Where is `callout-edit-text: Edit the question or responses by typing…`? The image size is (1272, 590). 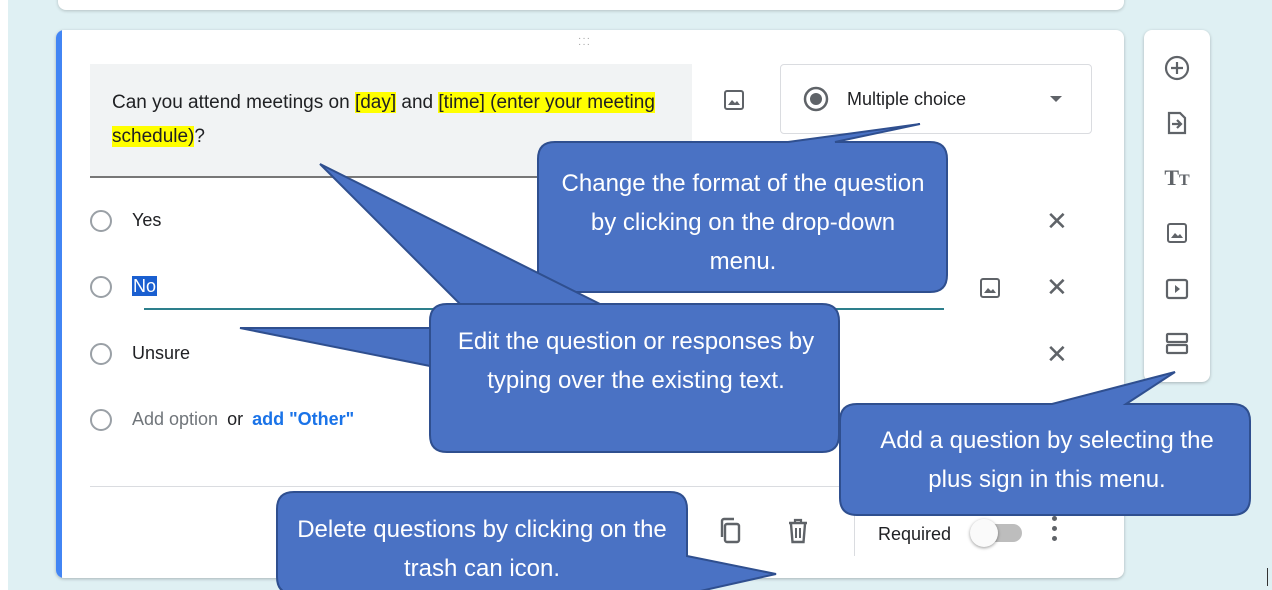
callout-edit-text: Edit the question or responses by typing… is located at coordinates (636, 361).